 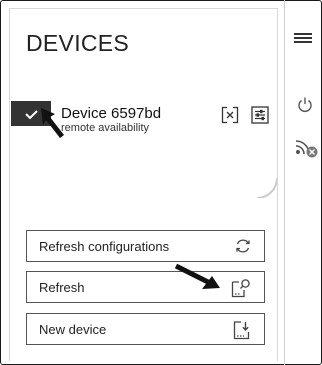 I want to click on add-document-icon, so click(x=241, y=330).